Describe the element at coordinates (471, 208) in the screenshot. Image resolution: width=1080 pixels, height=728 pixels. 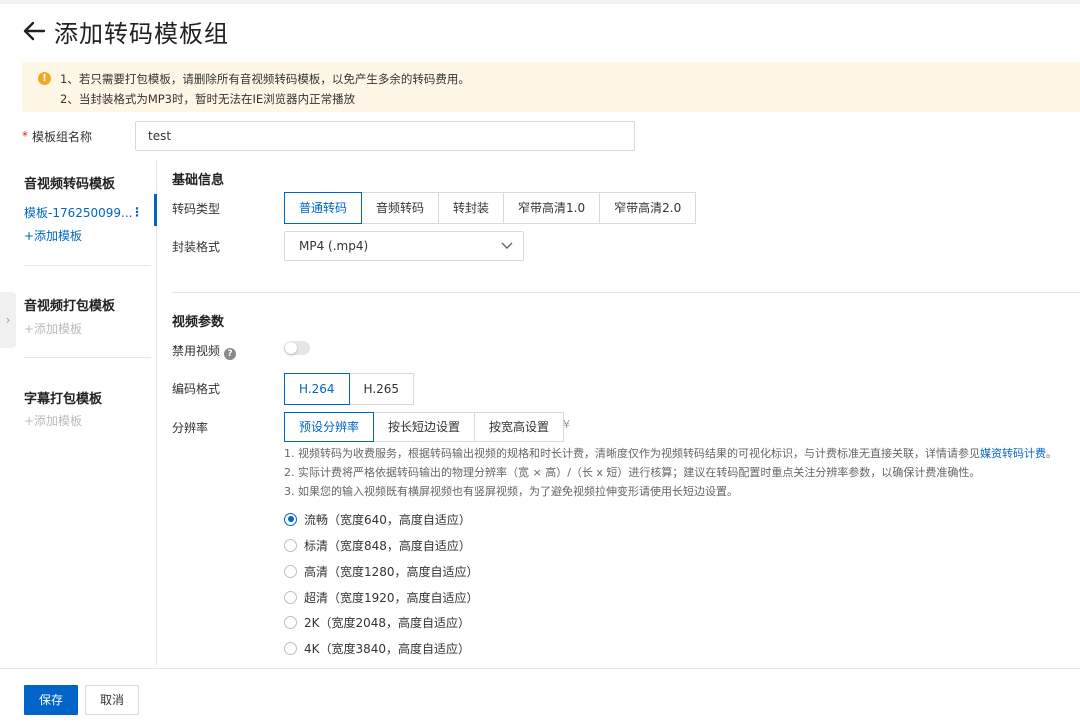
I see `transcode-type-option-remux: 转封装` at that location.